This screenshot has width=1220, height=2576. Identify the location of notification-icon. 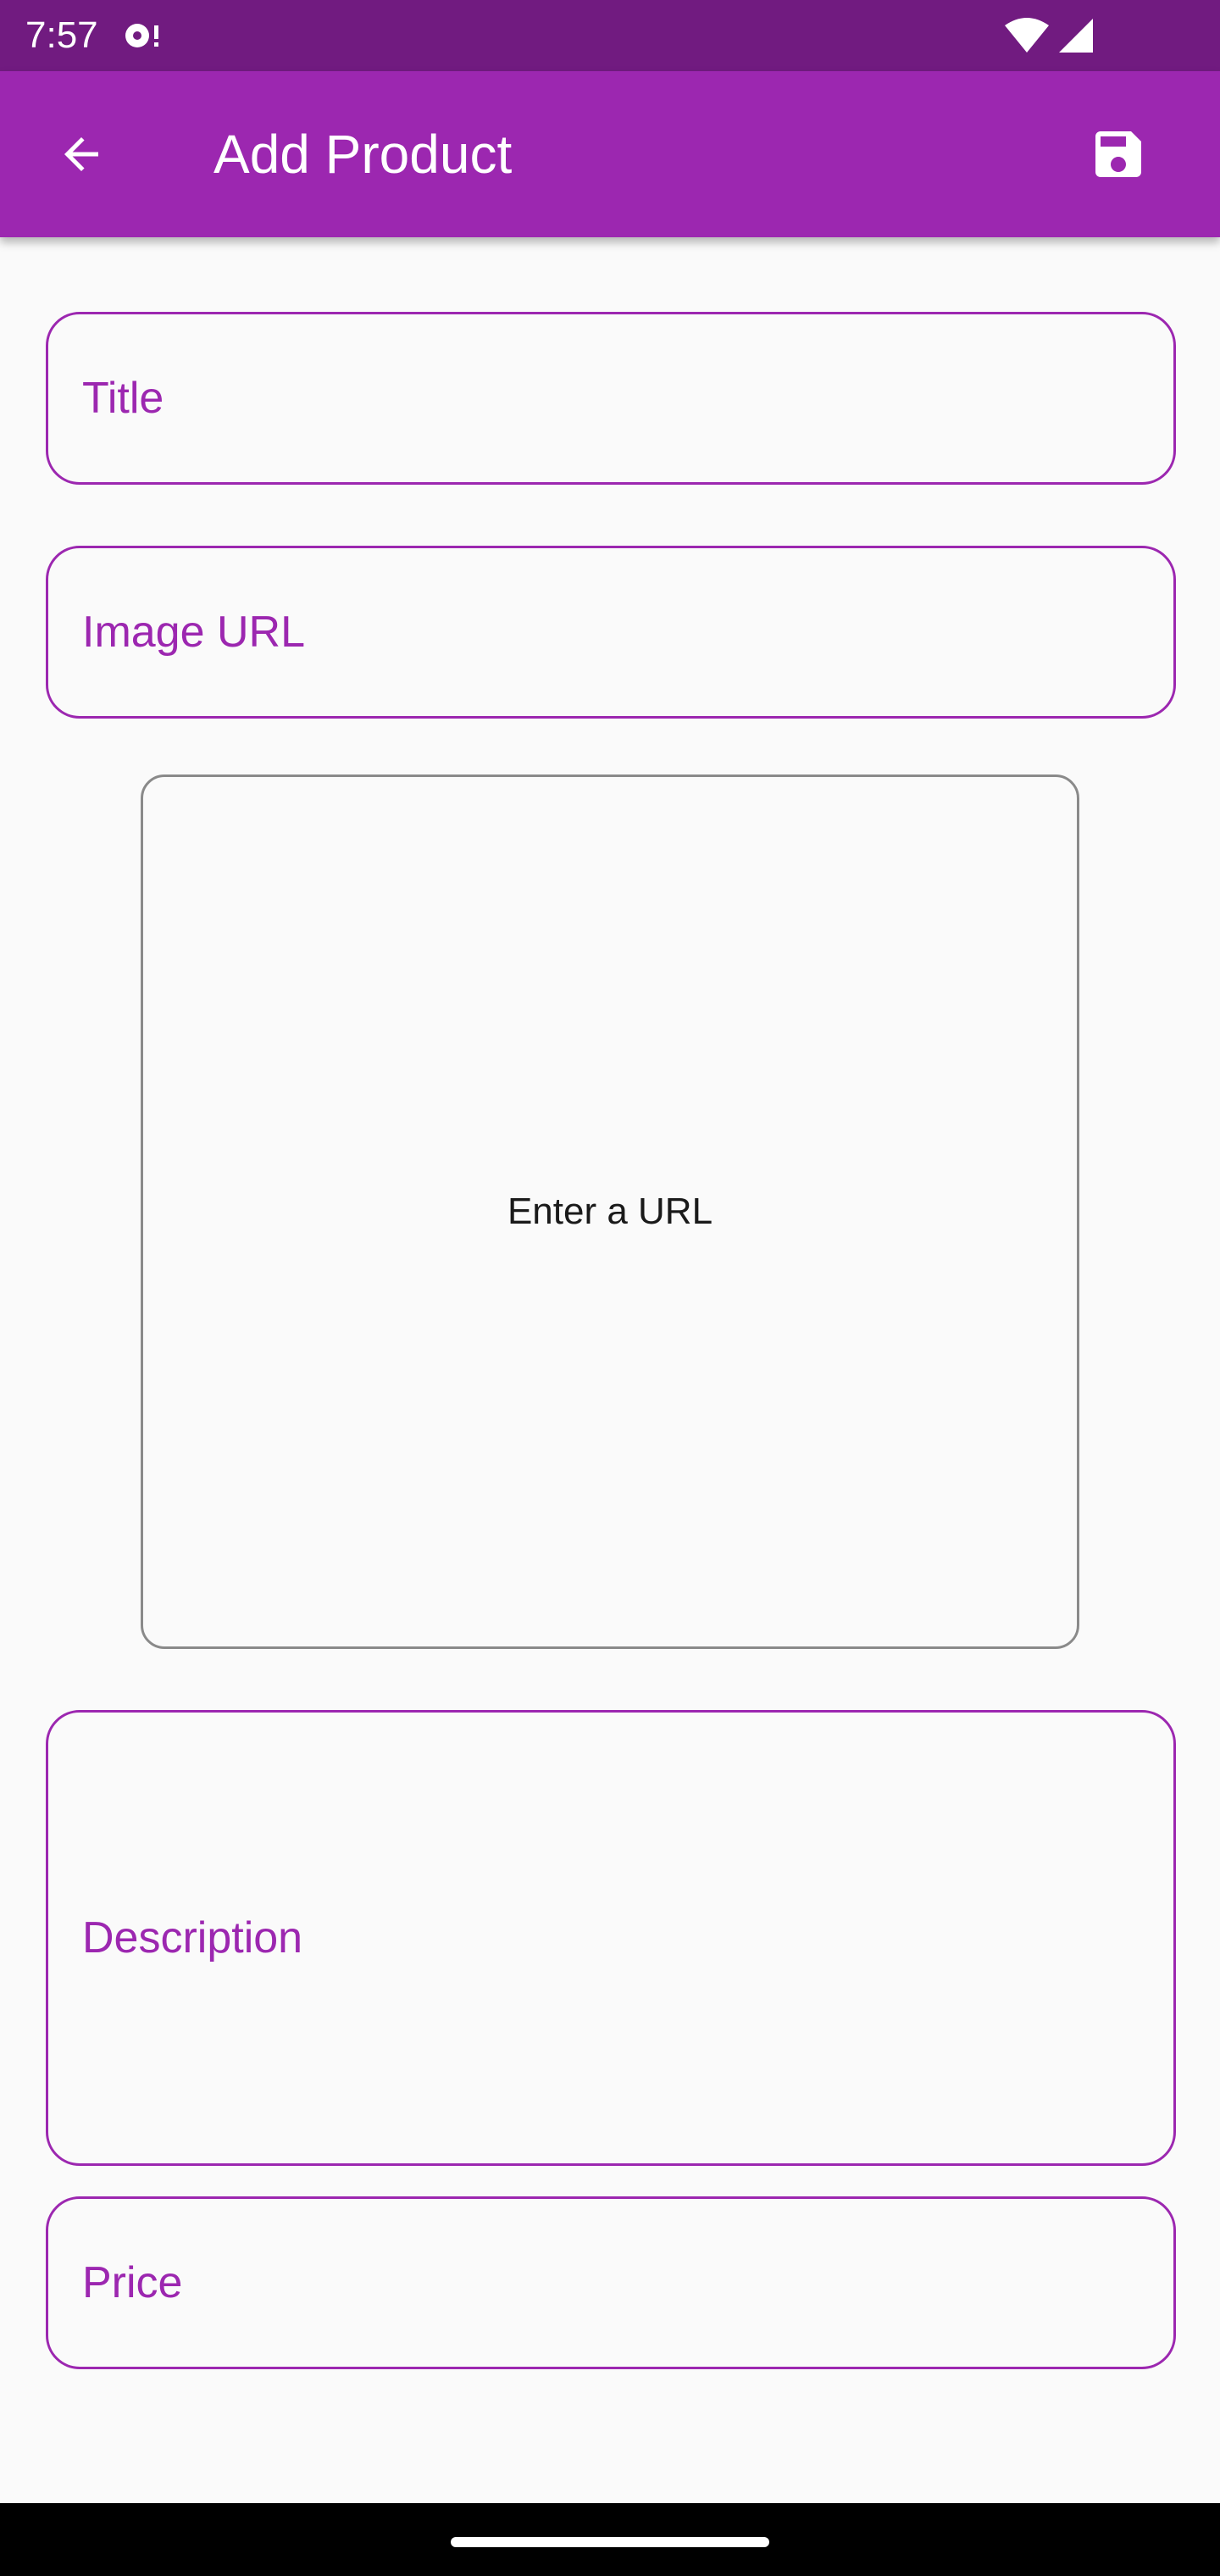
(141, 35).